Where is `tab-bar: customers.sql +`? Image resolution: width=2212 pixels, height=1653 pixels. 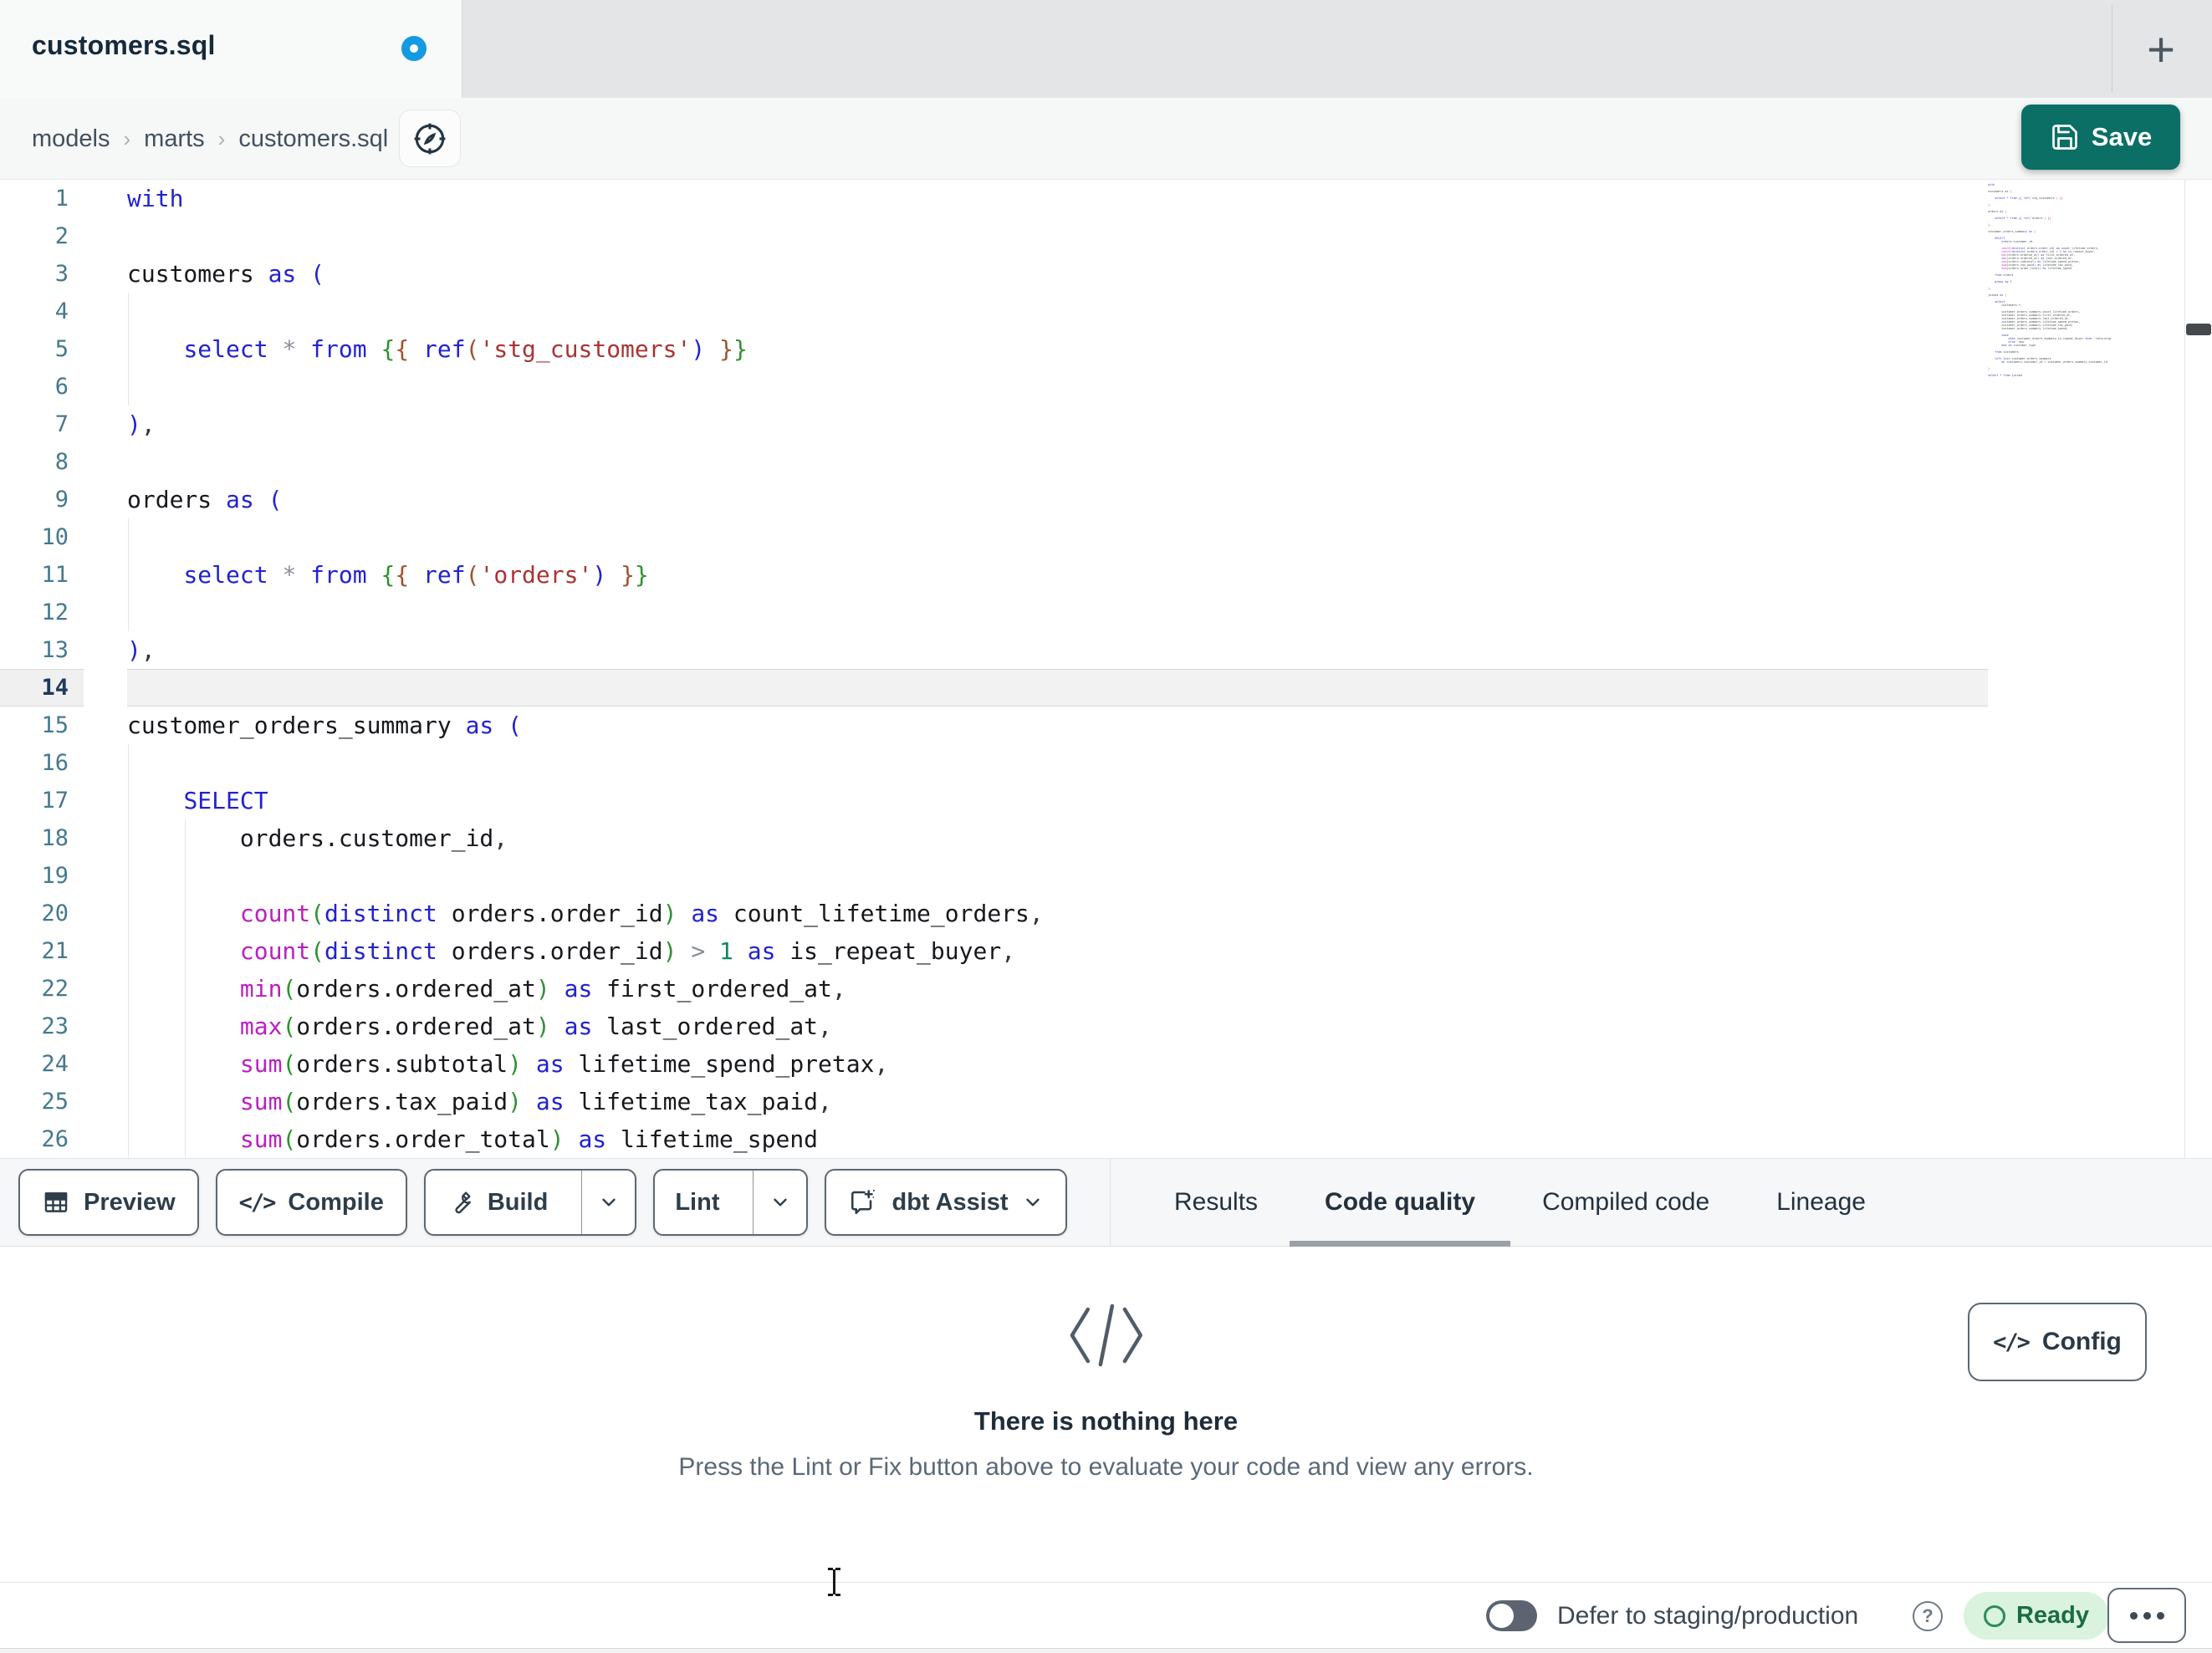
tab-bar: customers.sql + is located at coordinates (1106, 49).